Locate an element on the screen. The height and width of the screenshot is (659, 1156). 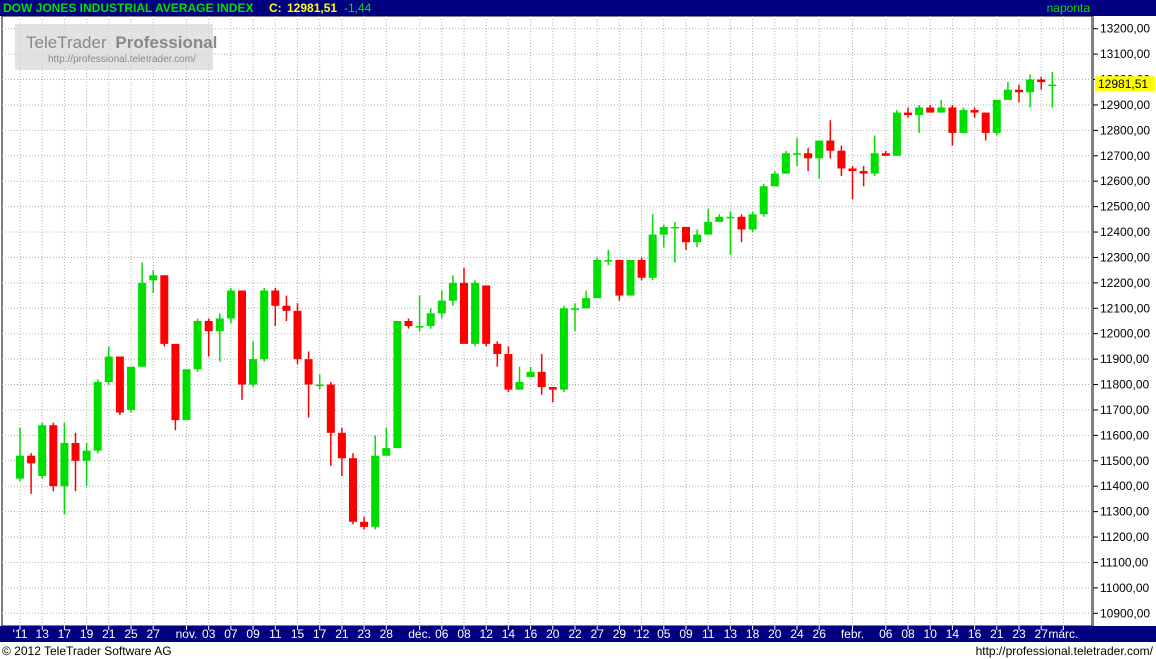
last-price-label: 12981,51 is located at coordinates (1123, 84).